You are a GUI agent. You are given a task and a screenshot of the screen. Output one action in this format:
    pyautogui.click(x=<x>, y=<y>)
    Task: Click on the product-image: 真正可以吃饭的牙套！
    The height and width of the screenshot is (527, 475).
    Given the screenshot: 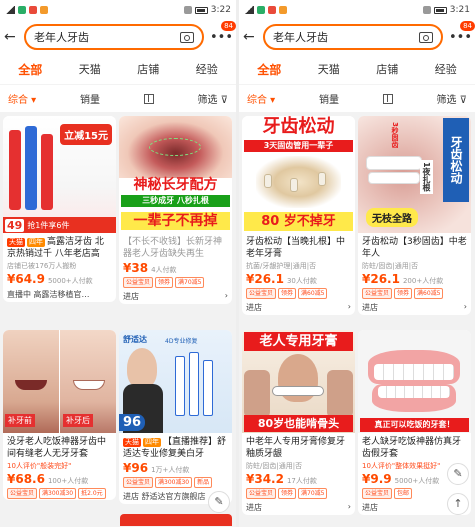 What is the action you would take?
    pyautogui.click(x=414, y=381)
    